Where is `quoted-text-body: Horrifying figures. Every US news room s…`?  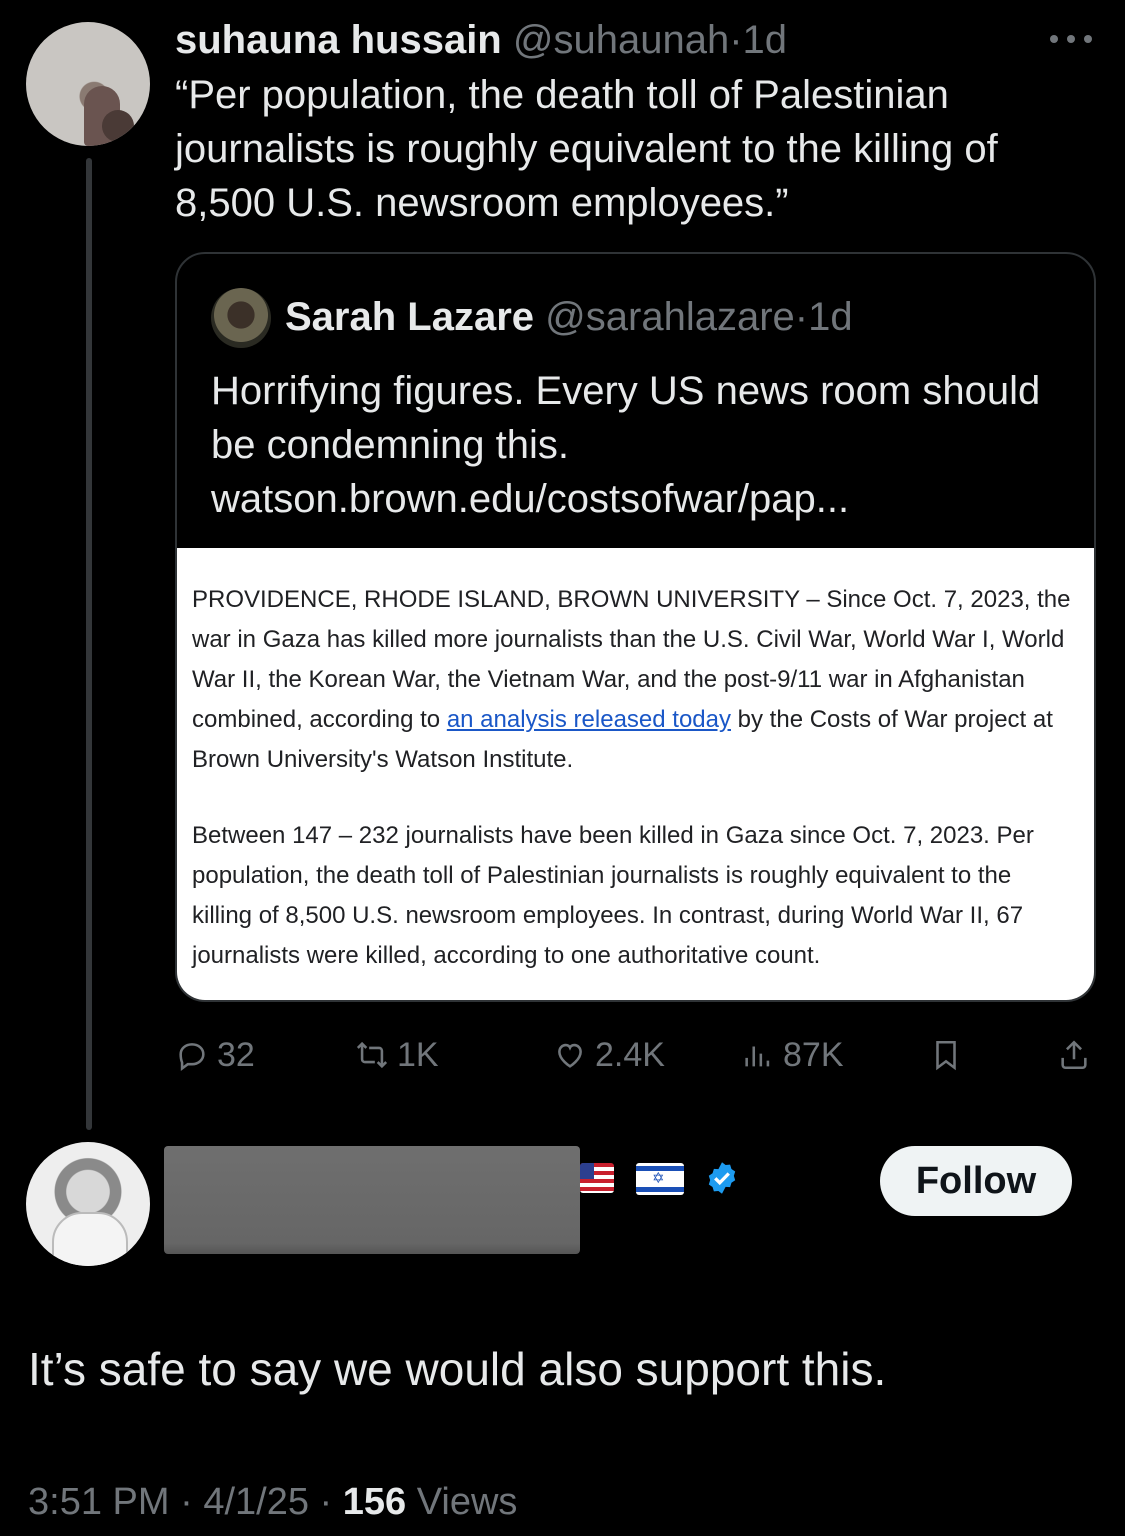 quoted-text-body: Horrifying figures. Every US news room s… is located at coordinates (626, 418).